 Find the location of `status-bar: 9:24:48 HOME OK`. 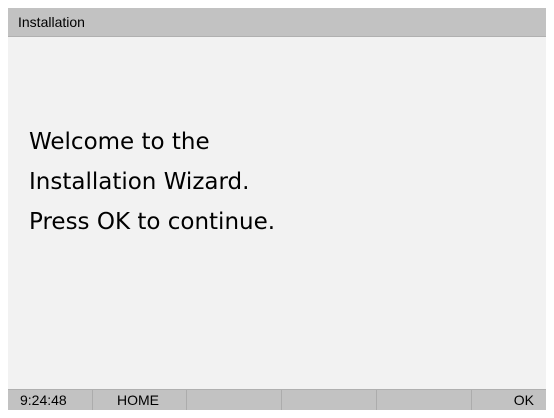

status-bar: 9:24:48 HOME OK is located at coordinates (277, 399).